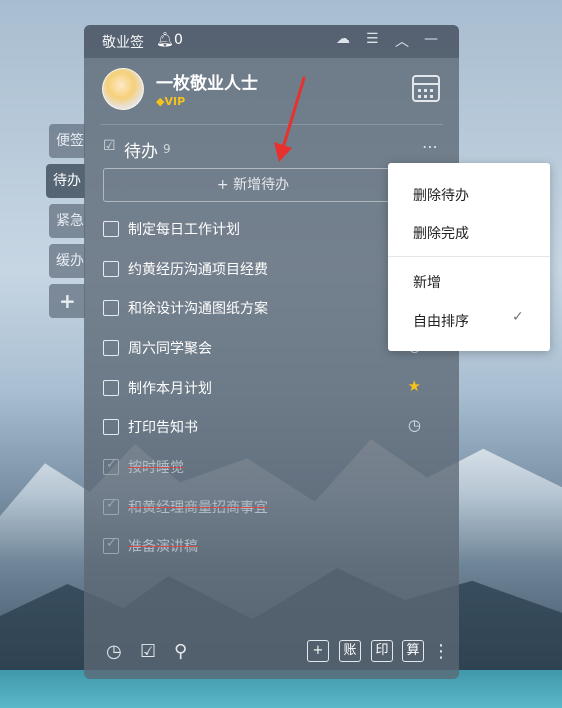 The width and height of the screenshot is (562, 708). What do you see at coordinates (431, 39) in the screenshot?
I see `minimize-icon: —` at bounding box center [431, 39].